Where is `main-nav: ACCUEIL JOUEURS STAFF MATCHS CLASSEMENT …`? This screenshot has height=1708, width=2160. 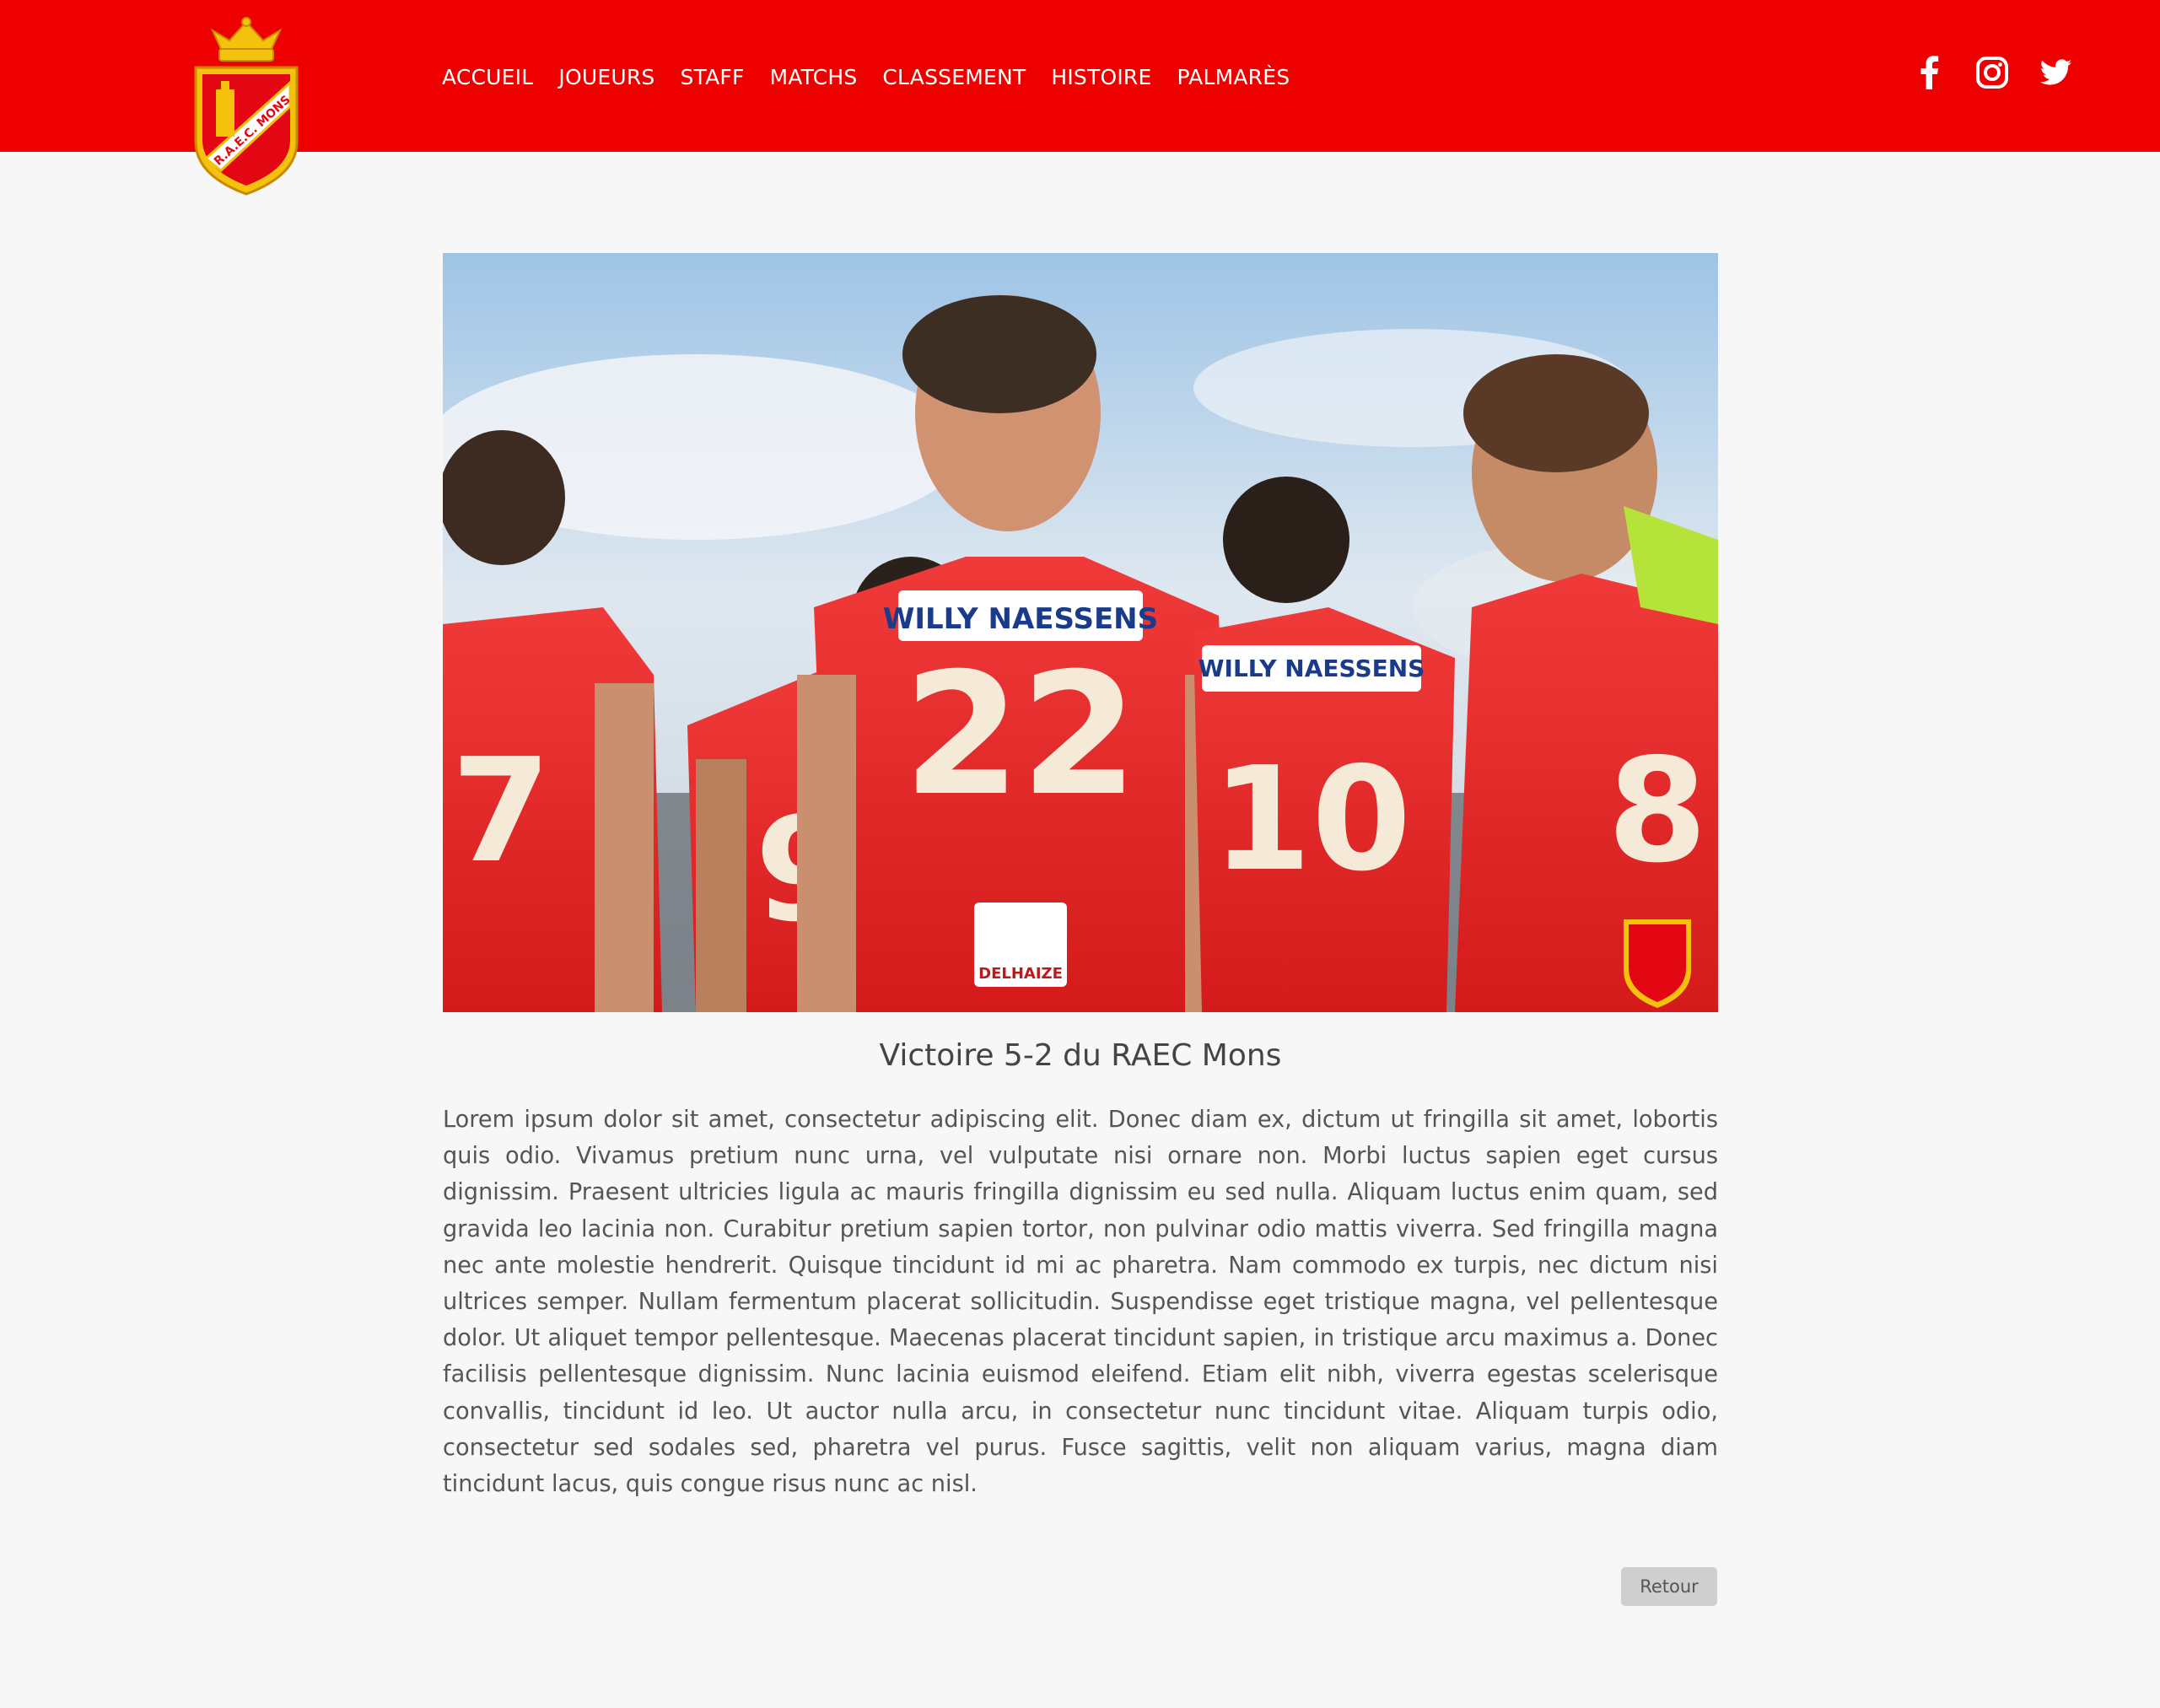
main-nav: ACCUEIL JOUEURS STAFF MATCHS CLASSEMENT … is located at coordinates (878, 77).